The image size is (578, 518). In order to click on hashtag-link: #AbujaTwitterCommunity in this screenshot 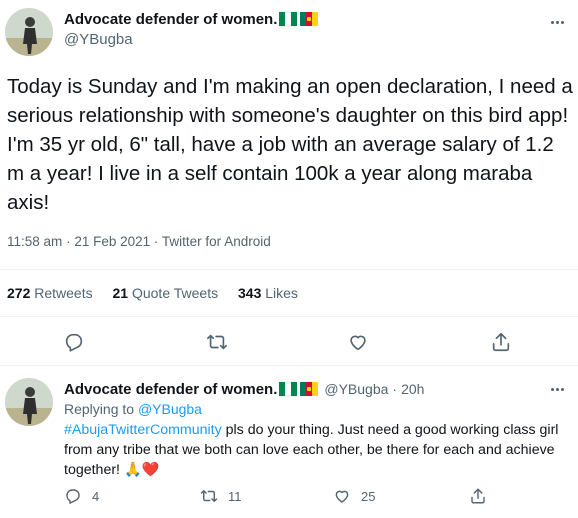, I will do `click(143, 430)`.